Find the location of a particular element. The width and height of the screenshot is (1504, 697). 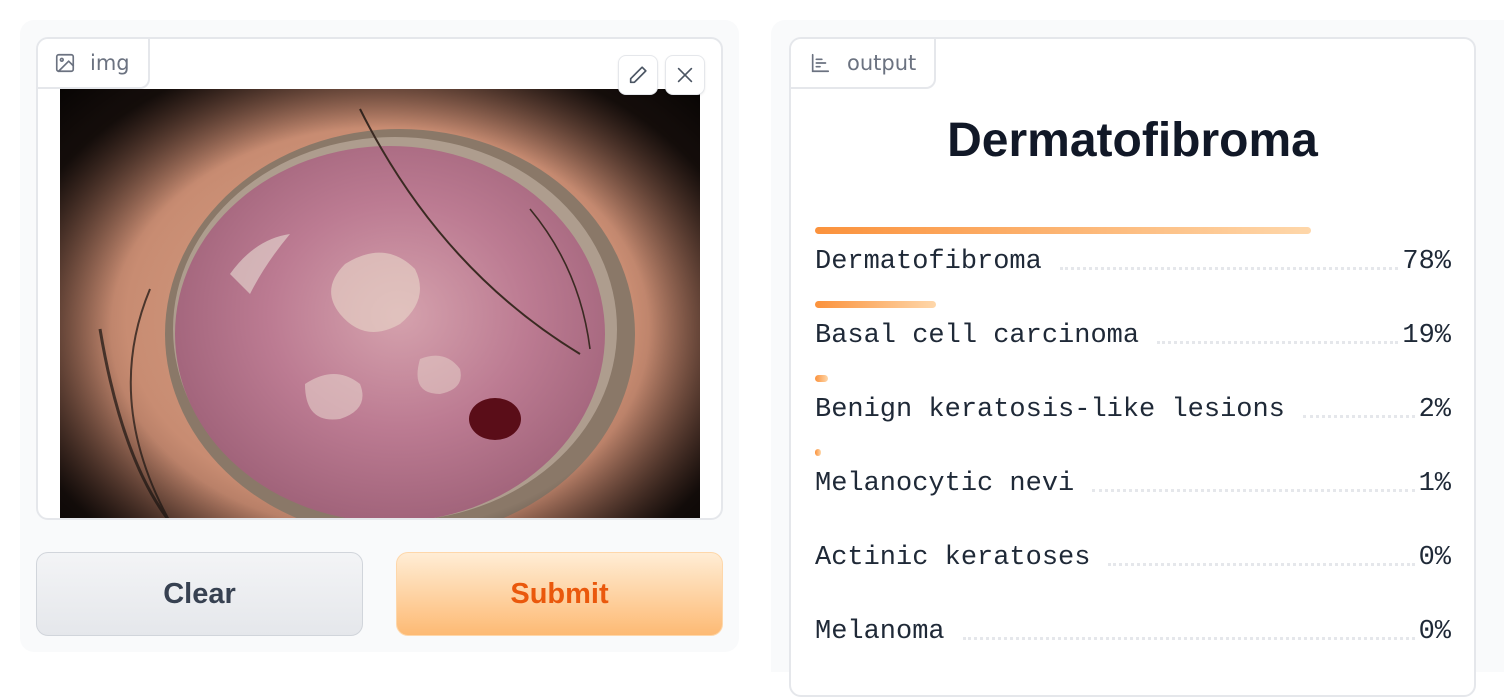

confidence-text: Melanoma 0% is located at coordinates (1133, 632).